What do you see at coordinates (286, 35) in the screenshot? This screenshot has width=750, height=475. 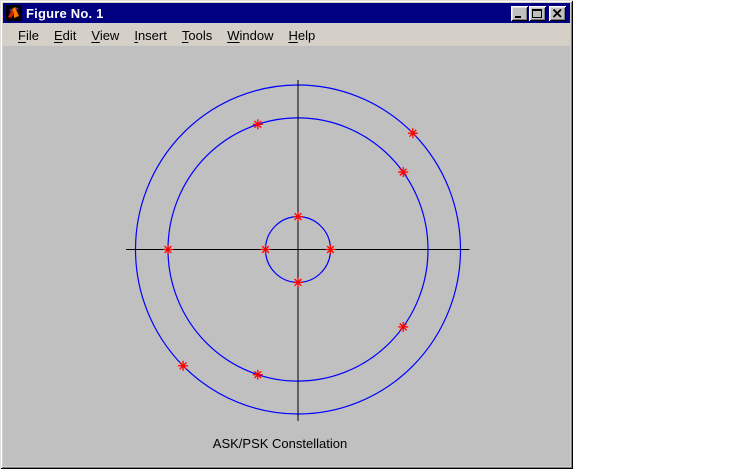 I see `menu-bar: File Edit View Insert Tools Window Help` at bounding box center [286, 35].